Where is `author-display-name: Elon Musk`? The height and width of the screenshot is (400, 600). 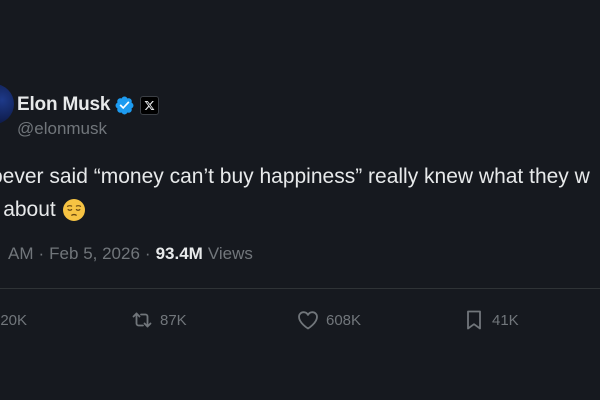
author-display-name: Elon Musk is located at coordinates (63, 105).